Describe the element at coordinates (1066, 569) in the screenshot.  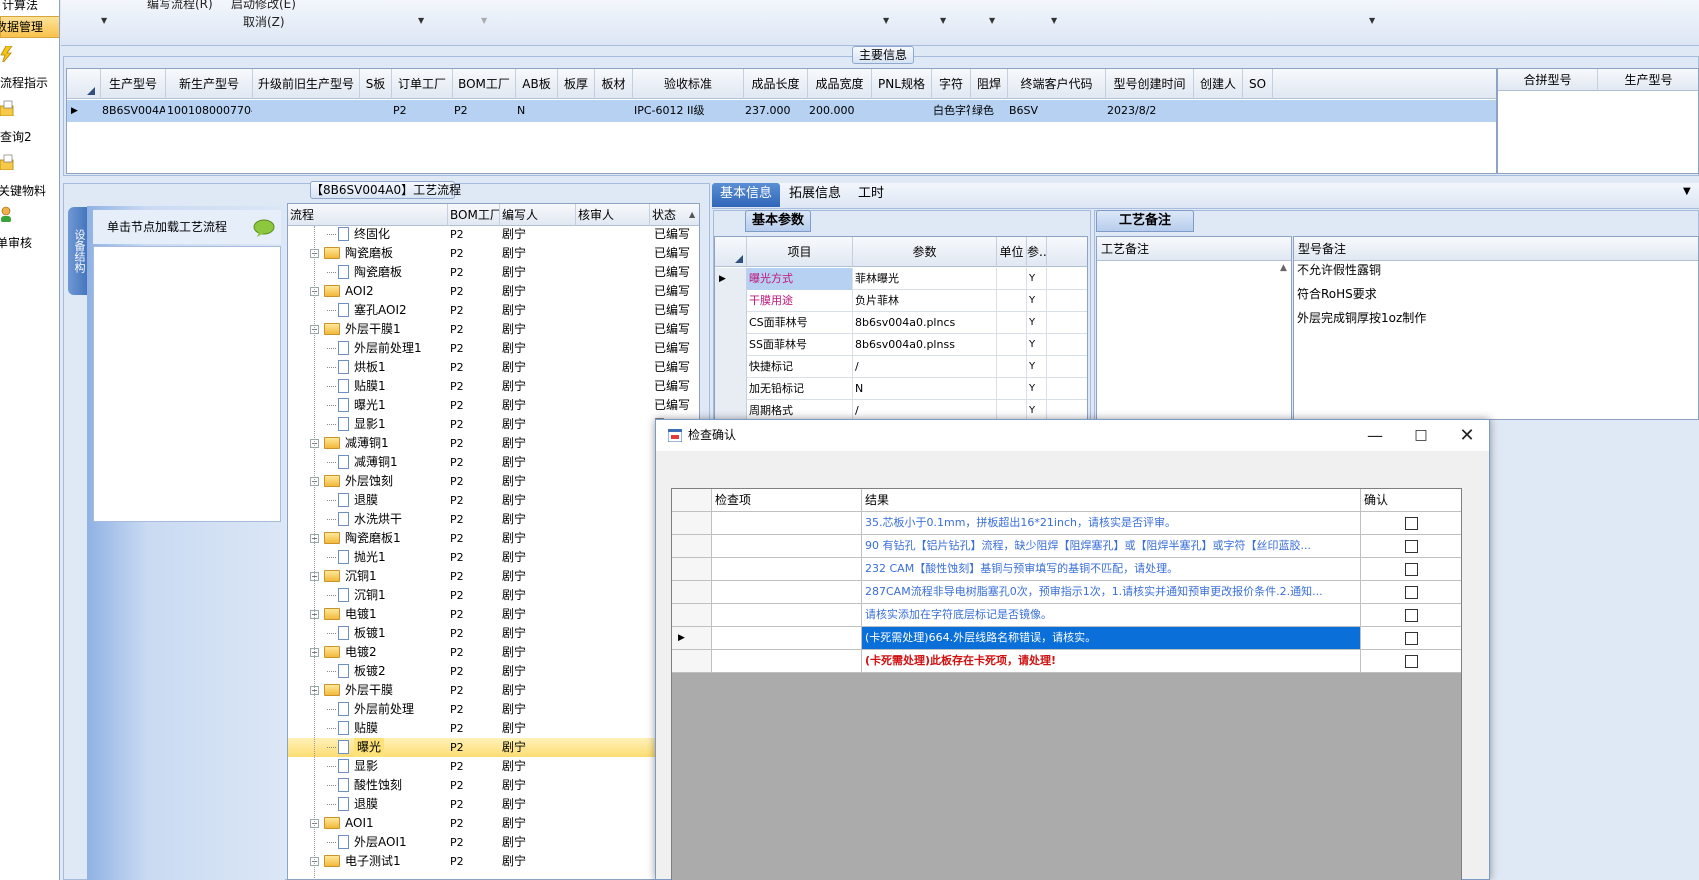
I see `table-row: 232 CAM【酸性蚀刻】基铜与预审填写的基铜不匹配，请处理。` at that location.